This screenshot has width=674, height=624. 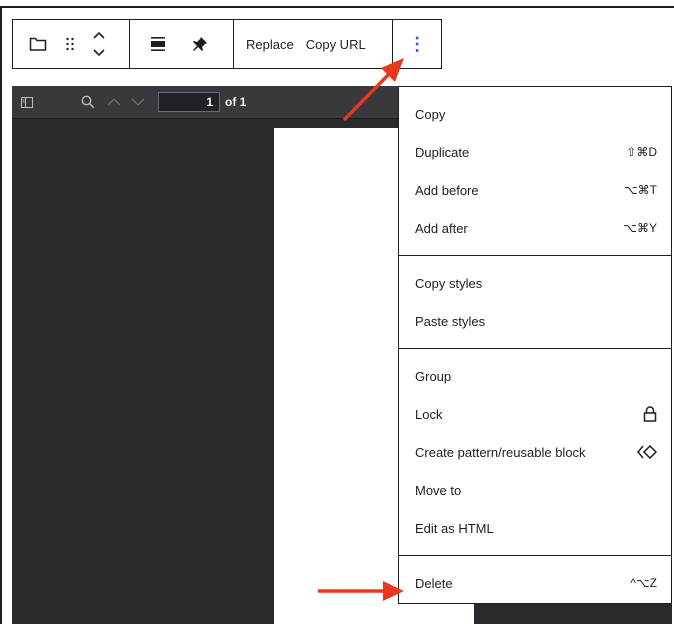 I want to click on menu-item-move-to: Move to, so click(x=535, y=490).